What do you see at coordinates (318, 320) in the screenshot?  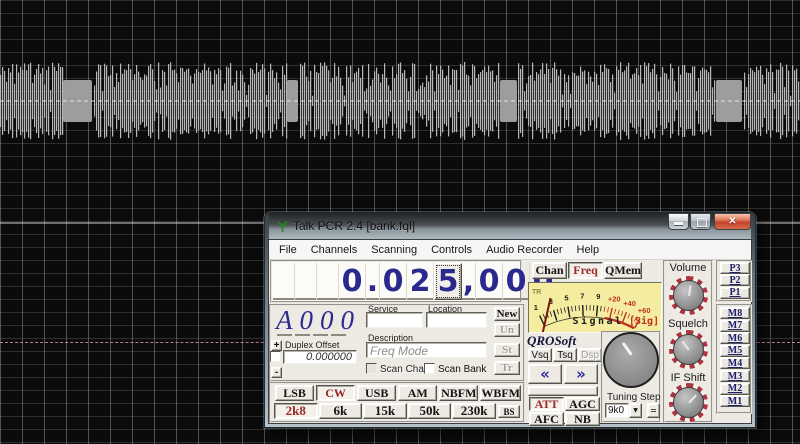 I see `channel-id-display: A000` at bounding box center [318, 320].